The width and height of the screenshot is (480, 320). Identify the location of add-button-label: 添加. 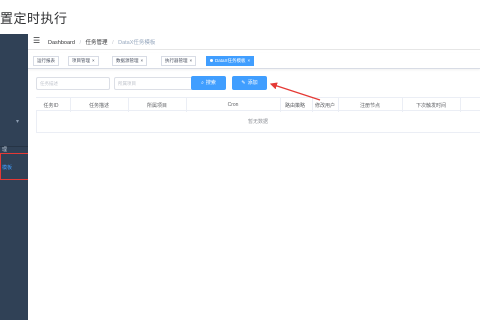
(252, 83).